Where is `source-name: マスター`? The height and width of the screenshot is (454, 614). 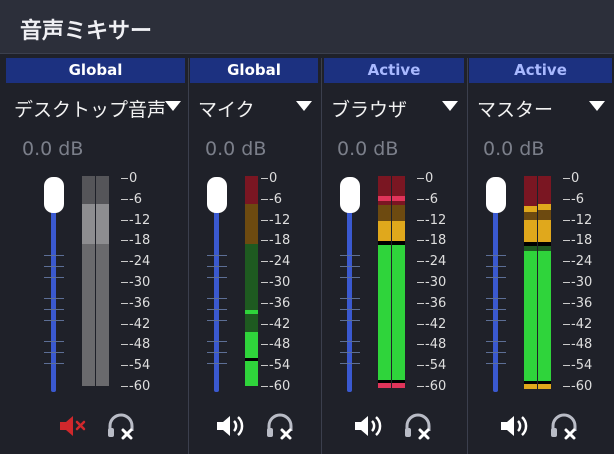 source-name: マスター is located at coordinates (515, 110).